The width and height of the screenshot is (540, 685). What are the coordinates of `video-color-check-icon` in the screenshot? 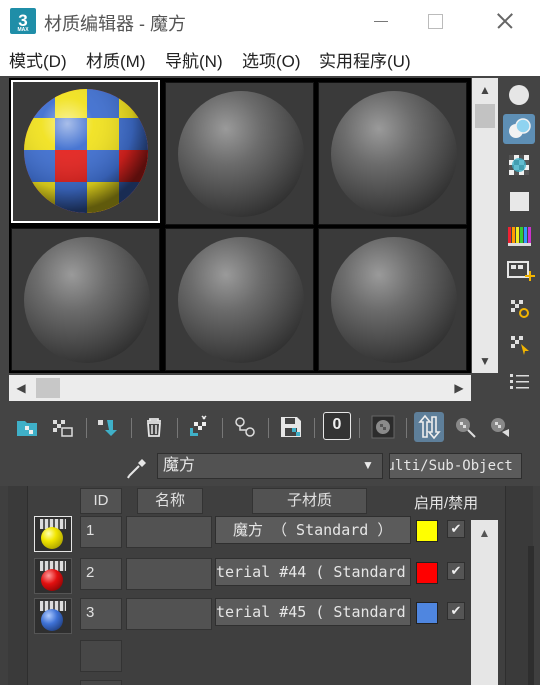 It's located at (519, 236).